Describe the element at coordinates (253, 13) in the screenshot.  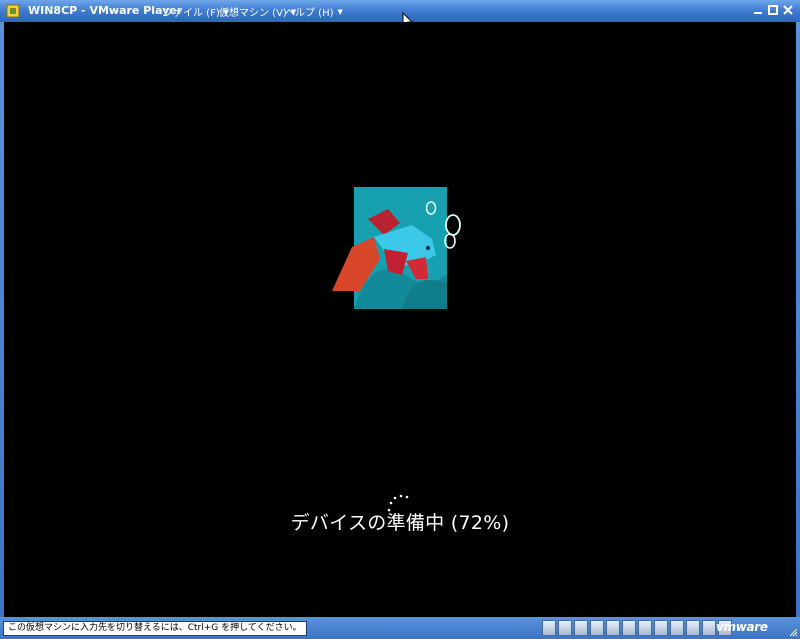
I see `menu-vm-label: 仮想マシン (V)` at that location.